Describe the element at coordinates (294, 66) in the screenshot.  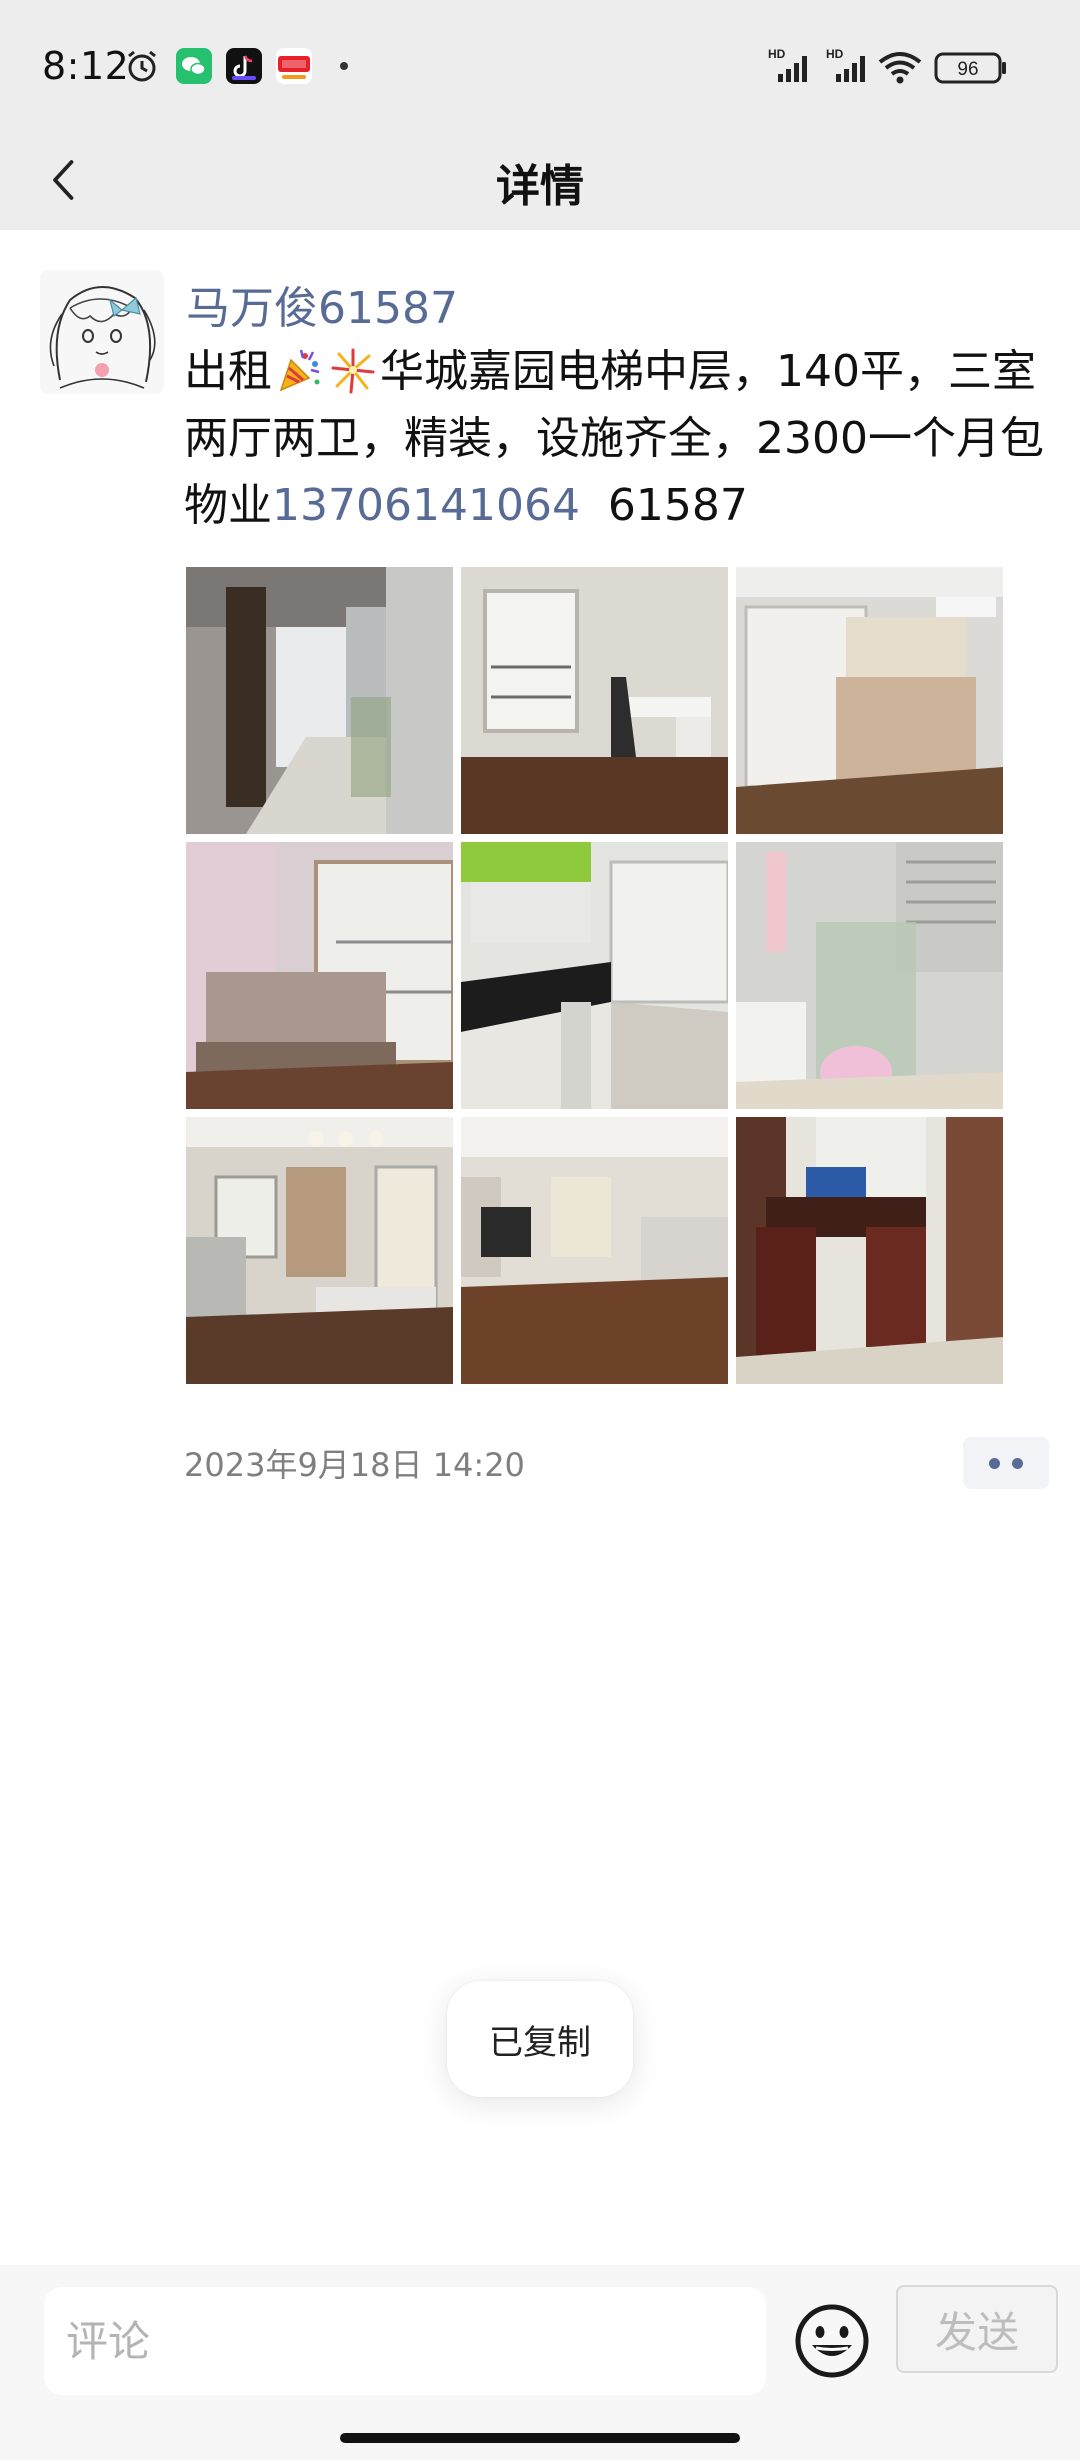
I see `search-app-icon` at that location.